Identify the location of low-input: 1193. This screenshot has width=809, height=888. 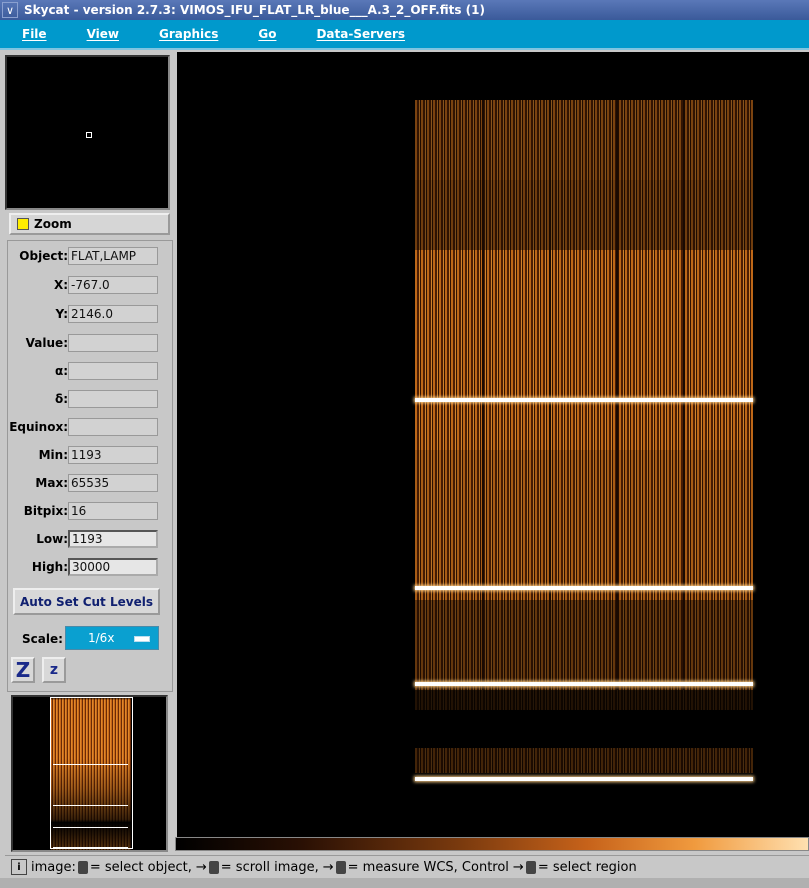
(113, 539).